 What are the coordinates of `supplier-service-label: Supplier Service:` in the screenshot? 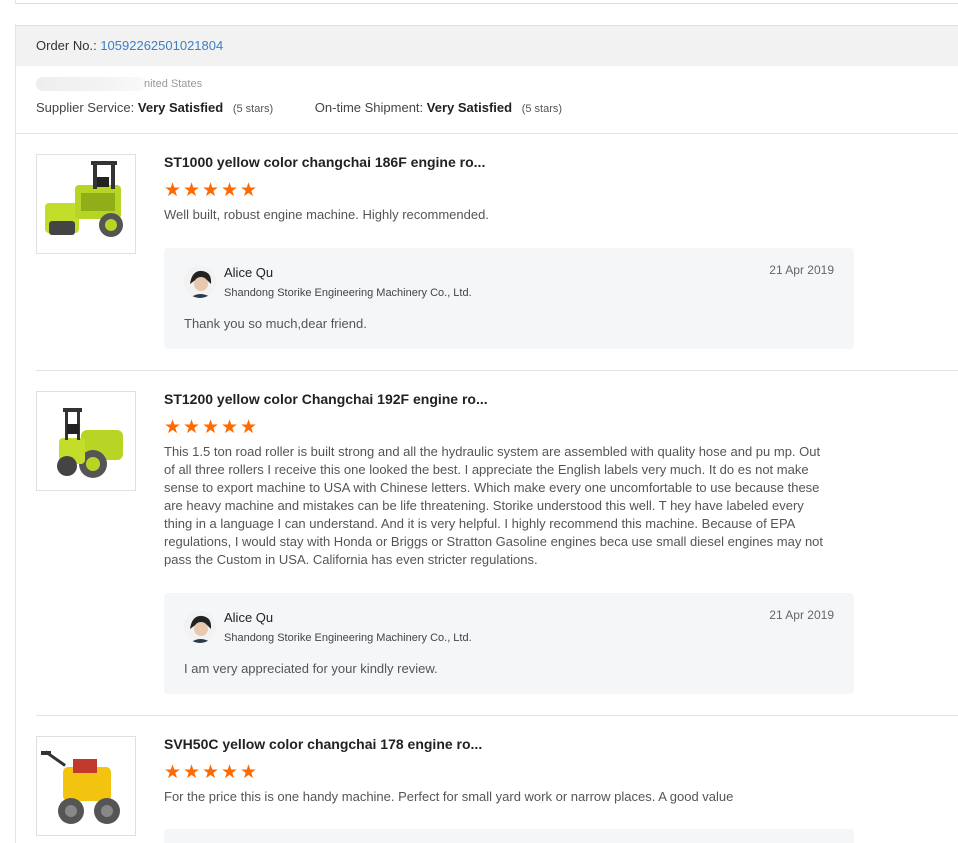 It's located at (85, 107).